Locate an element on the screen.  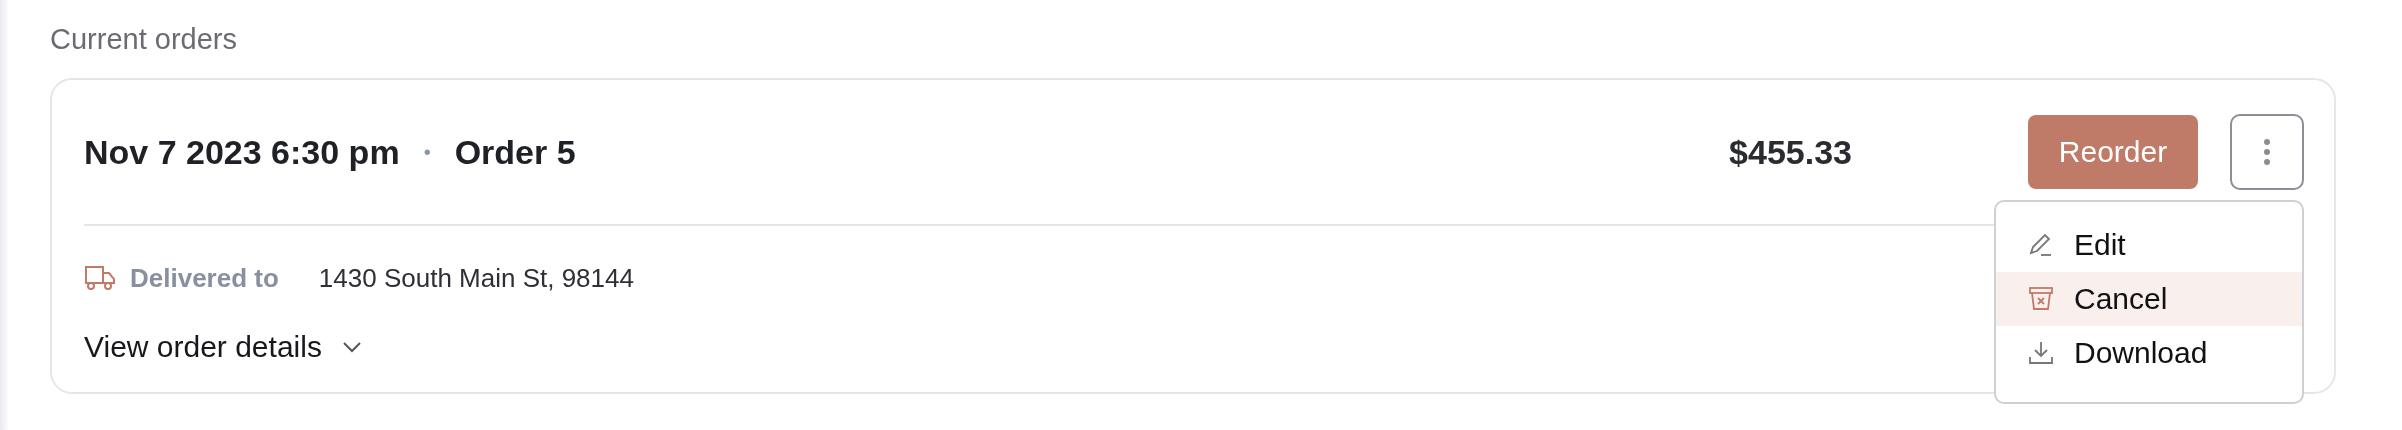
delivery-address: 1430 South Main St, 98144 is located at coordinates (476, 278).